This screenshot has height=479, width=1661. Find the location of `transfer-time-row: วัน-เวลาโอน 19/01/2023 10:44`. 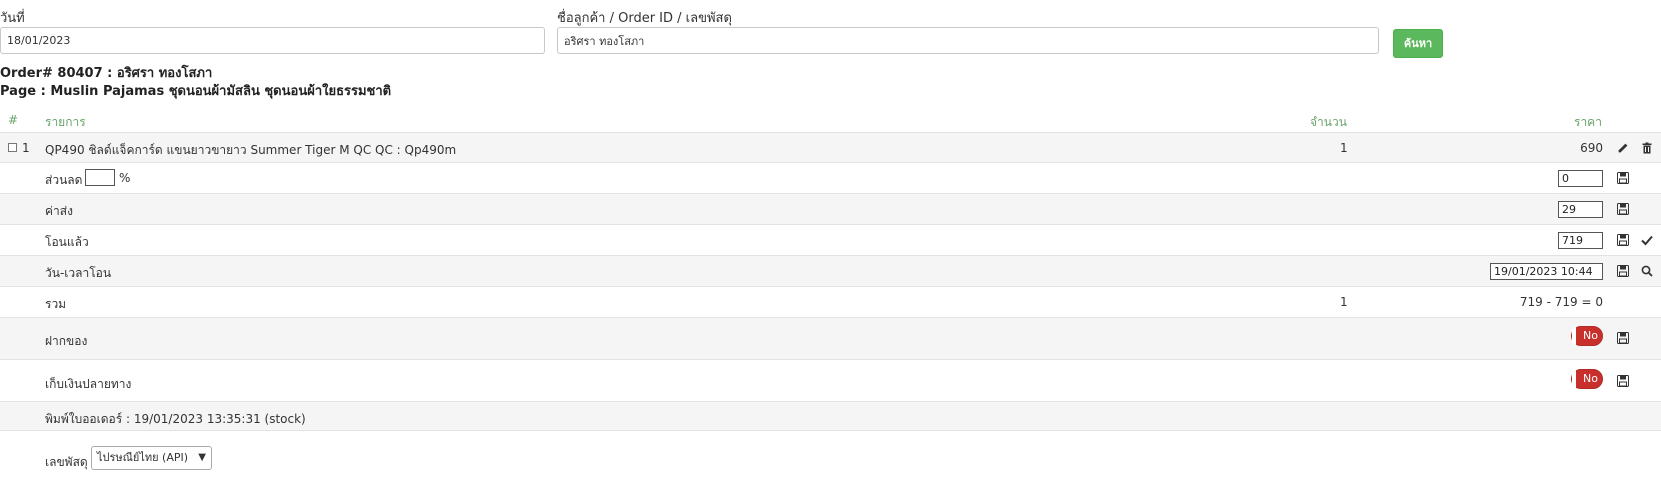

transfer-time-row: วัน-เวลาโอน 19/01/2023 10:44 is located at coordinates (830, 270).